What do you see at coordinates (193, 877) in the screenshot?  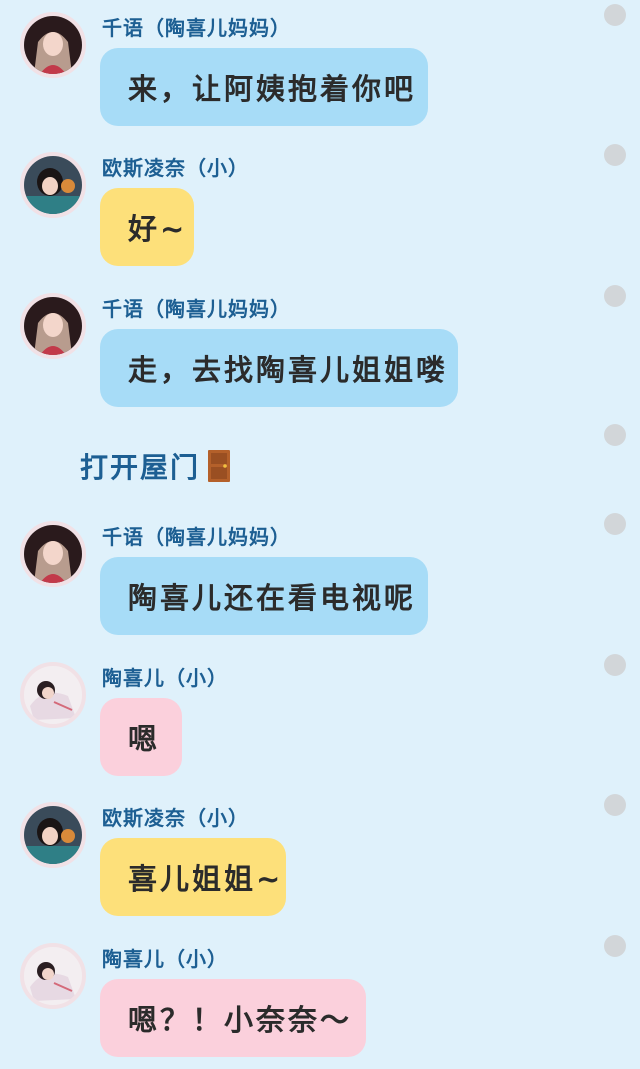 I see `message-bubble: 喜儿姐姐~` at bounding box center [193, 877].